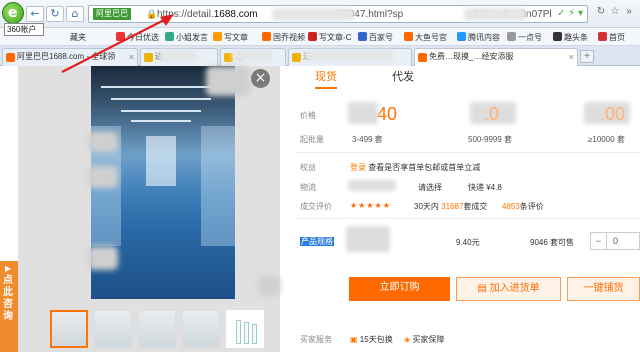  I want to click on spec-label: 产品规格, so click(317, 241).